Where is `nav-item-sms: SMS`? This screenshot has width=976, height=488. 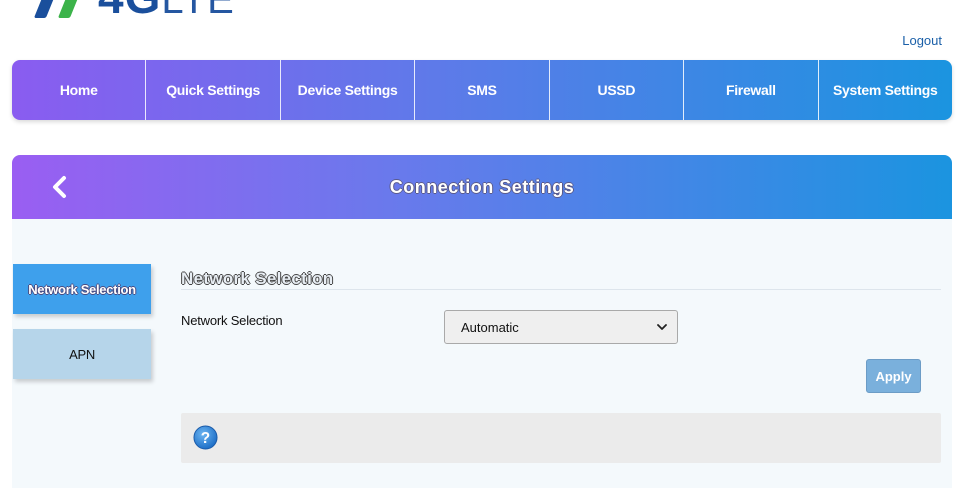
nav-item-sms: SMS is located at coordinates (482, 90).